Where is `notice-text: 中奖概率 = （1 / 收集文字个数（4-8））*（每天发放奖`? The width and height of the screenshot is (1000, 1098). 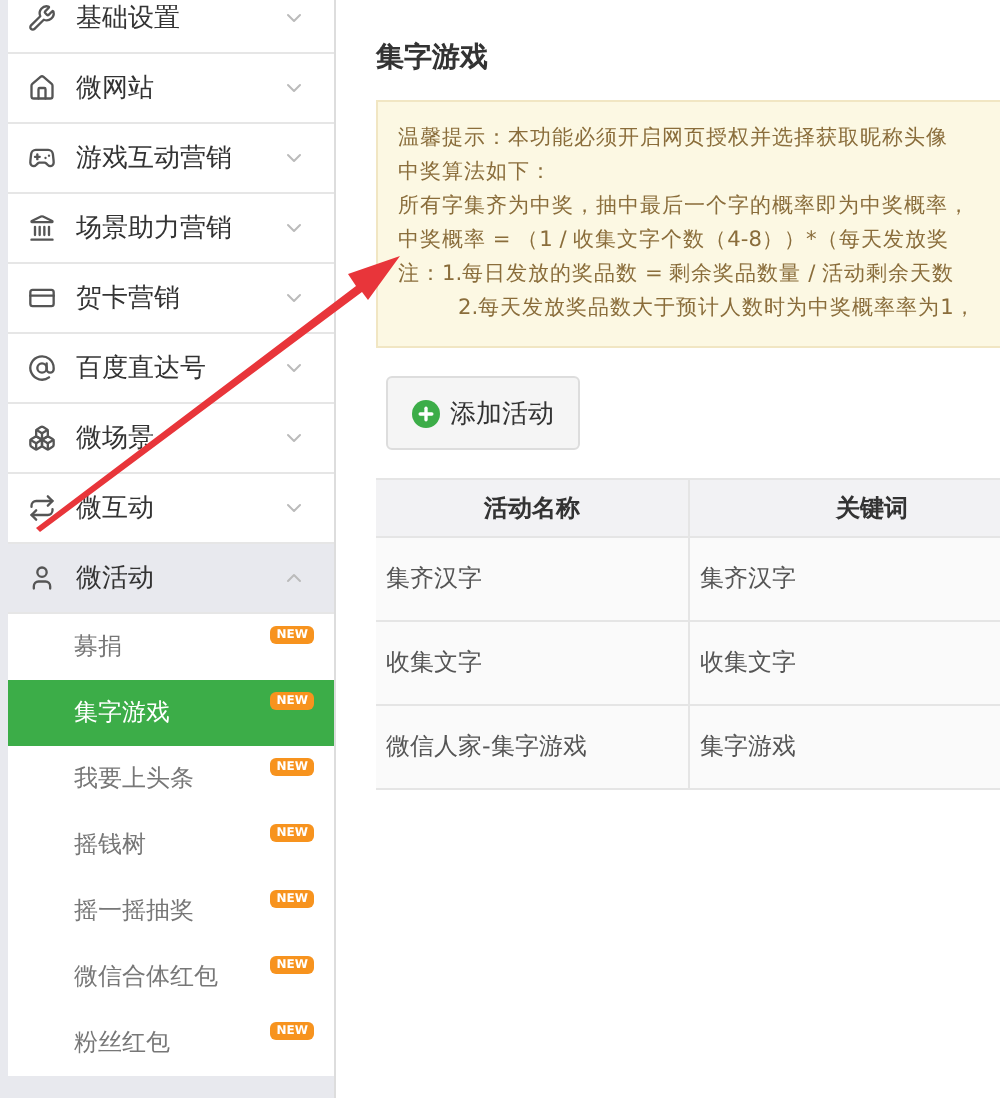
notice-text: 中奖概率 = （1 / 收集文字个数（4-8））*（每天发放奖 is located at coordinates (674, 241).